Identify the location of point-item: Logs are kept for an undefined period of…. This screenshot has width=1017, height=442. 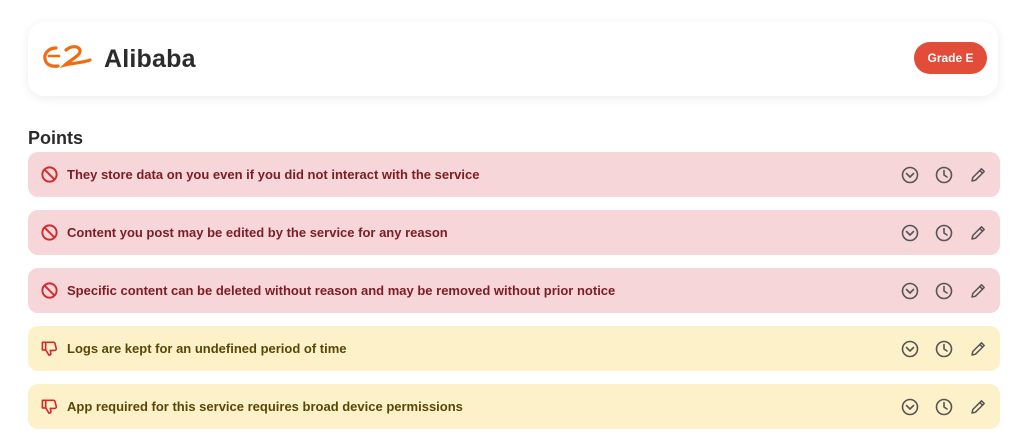
(514, 348).